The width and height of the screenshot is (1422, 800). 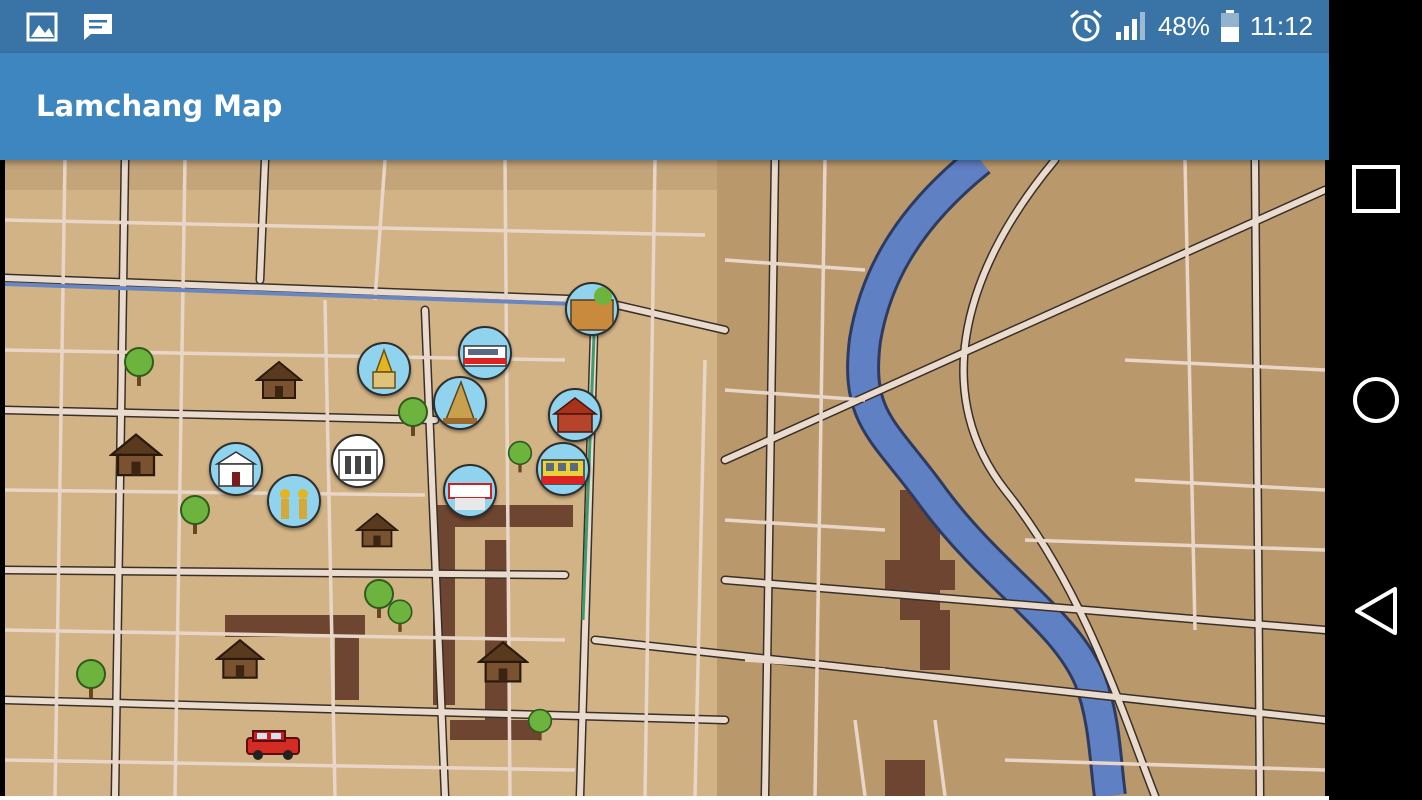 What do you see at coordinates (42, 27) in the screenshot?
I see `image-icon` at bounding box center [42, 27].